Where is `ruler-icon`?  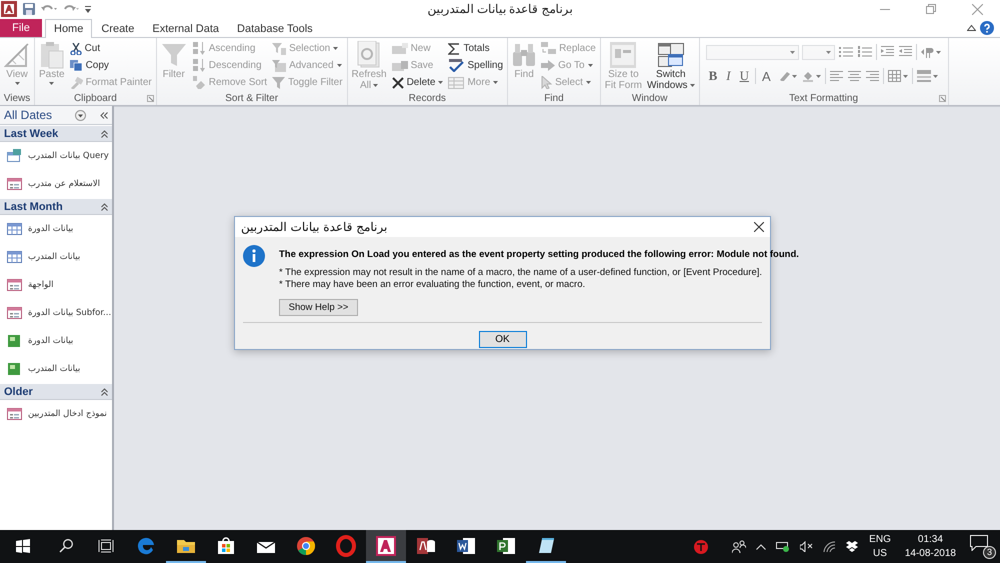
ruler-icon is located at coordinates (17, 55).